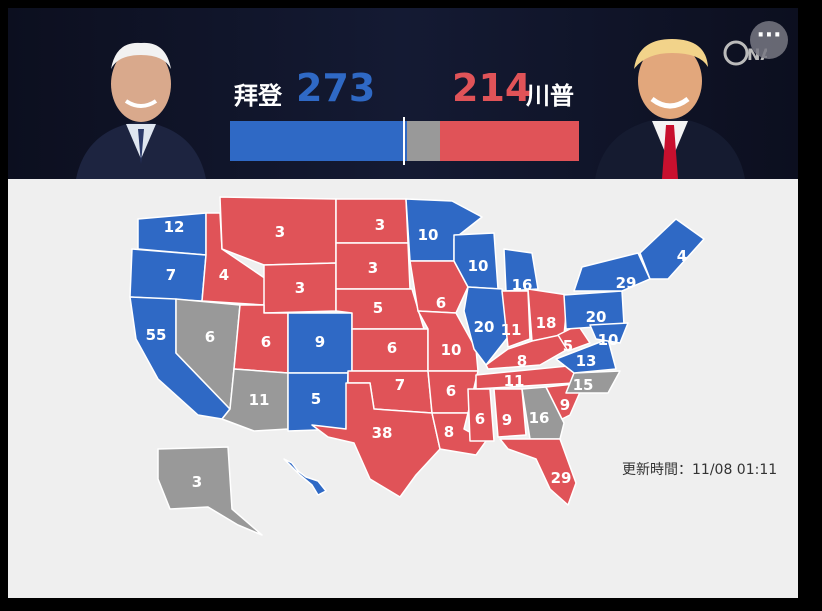 The width and height of the screenshot is (822, 611). What do you see at coordinates (550, 96) in the screenshot?
I see `trump-name: 川普` at bounding box center [550, 96].